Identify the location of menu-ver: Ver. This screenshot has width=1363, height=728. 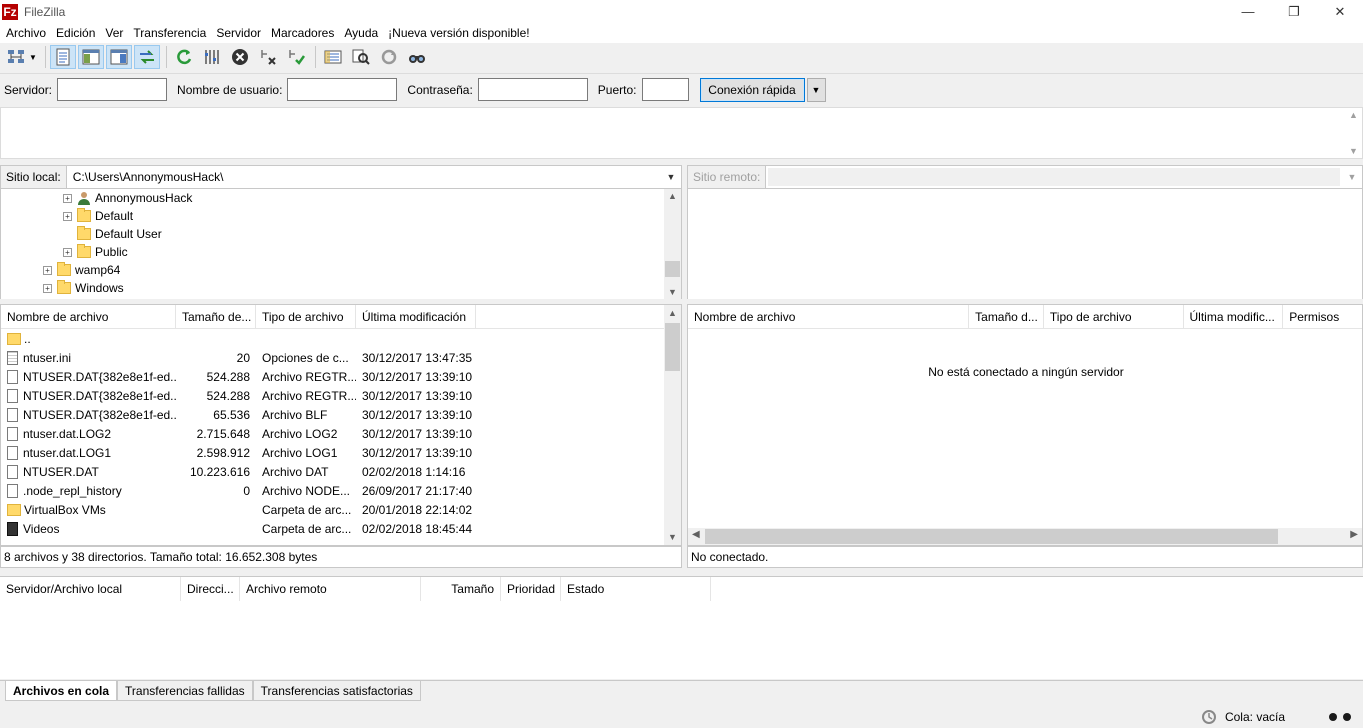
(114, 33).